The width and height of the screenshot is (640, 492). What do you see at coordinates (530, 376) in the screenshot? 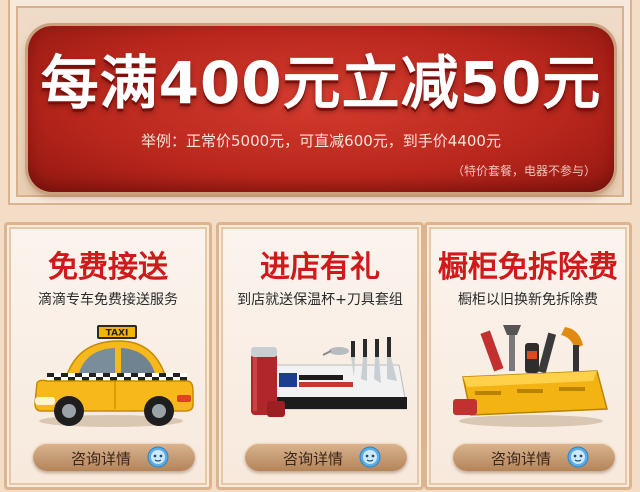
I see `toolbox-image` at bounding box center [530, 376].